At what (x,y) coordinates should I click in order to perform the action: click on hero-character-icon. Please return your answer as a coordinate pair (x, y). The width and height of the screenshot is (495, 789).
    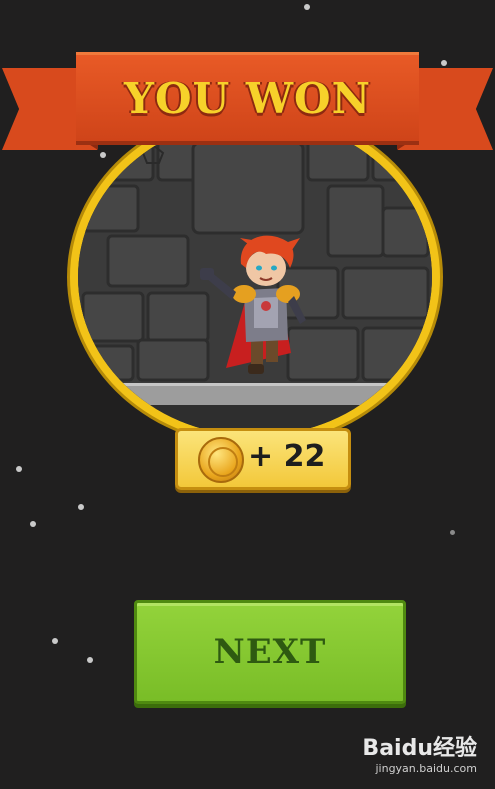
    Looking at the image, I should click on (253, 304).